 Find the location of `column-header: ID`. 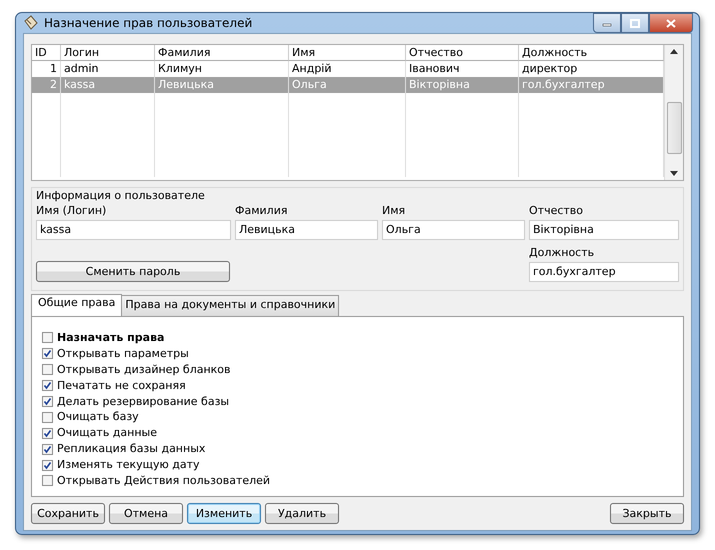

column-header: ID is located at coordinates (46, 53).